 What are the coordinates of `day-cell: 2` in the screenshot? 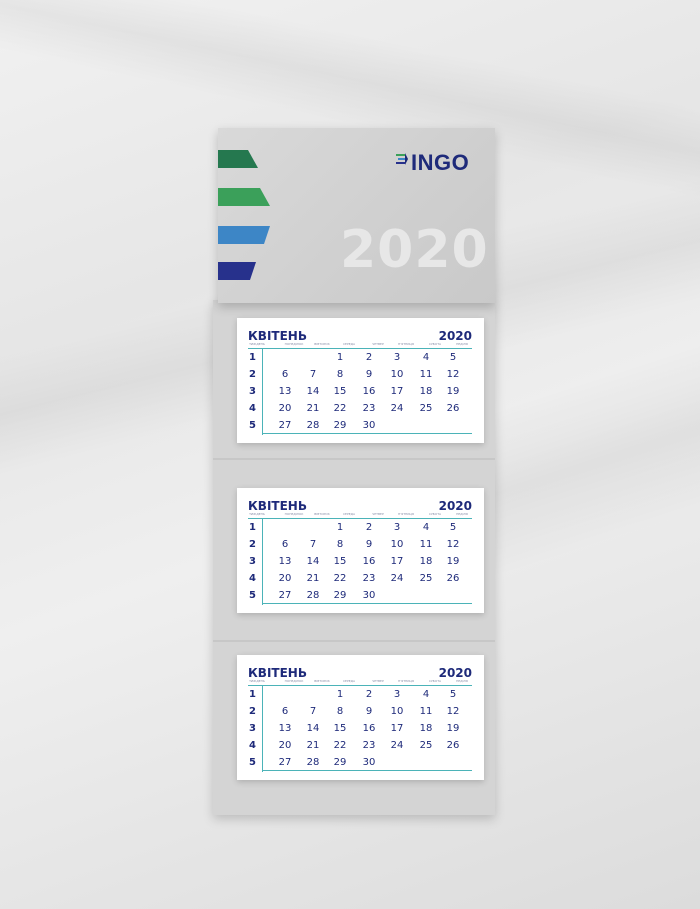 It's located at (369, 527).